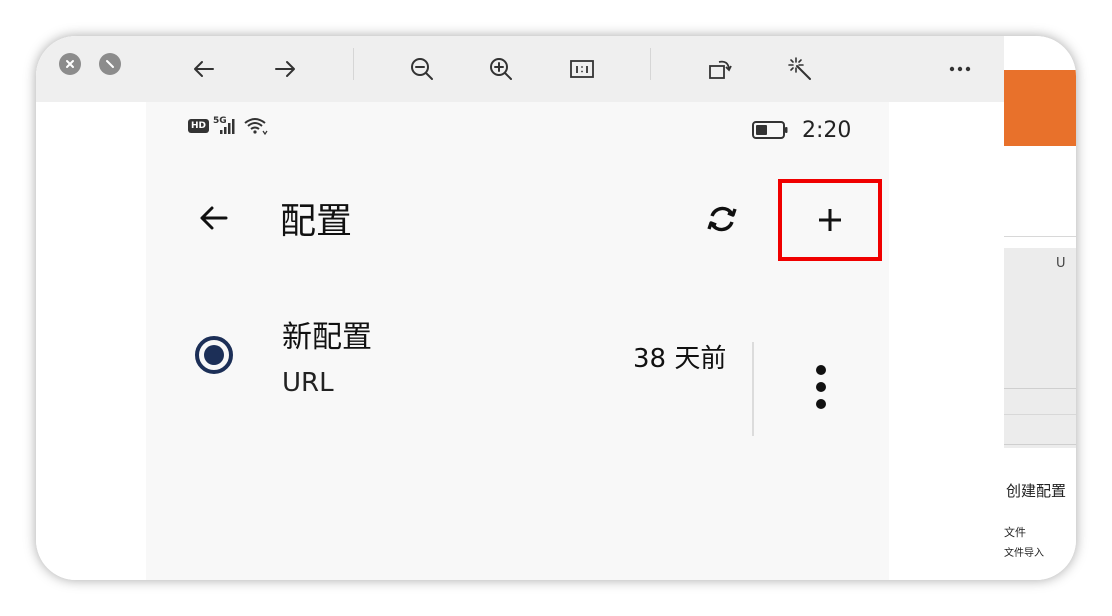  What do you see at coordinates (722, 219) in the screenshot?
I see `refresh-button` at bounding box center [722, 219].